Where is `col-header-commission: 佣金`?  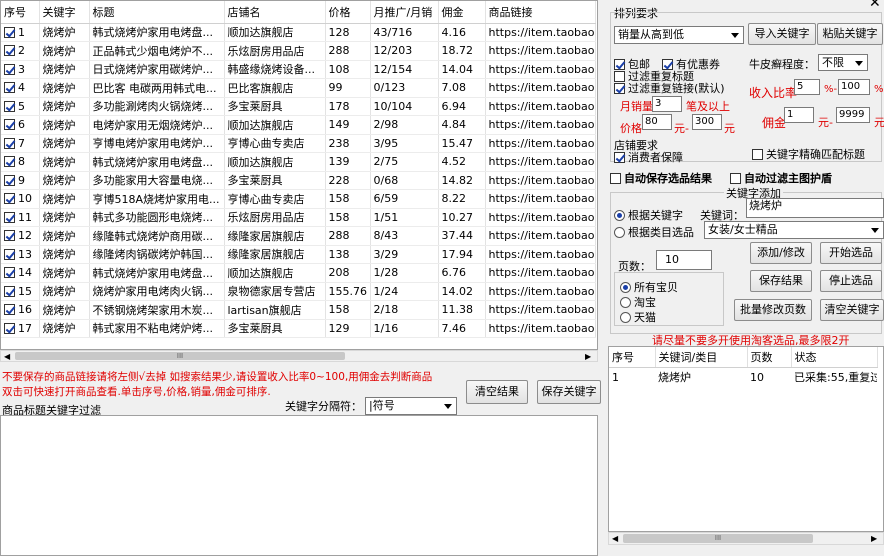
col-header-commission: 佣金 is located at coordinates (462, 12).